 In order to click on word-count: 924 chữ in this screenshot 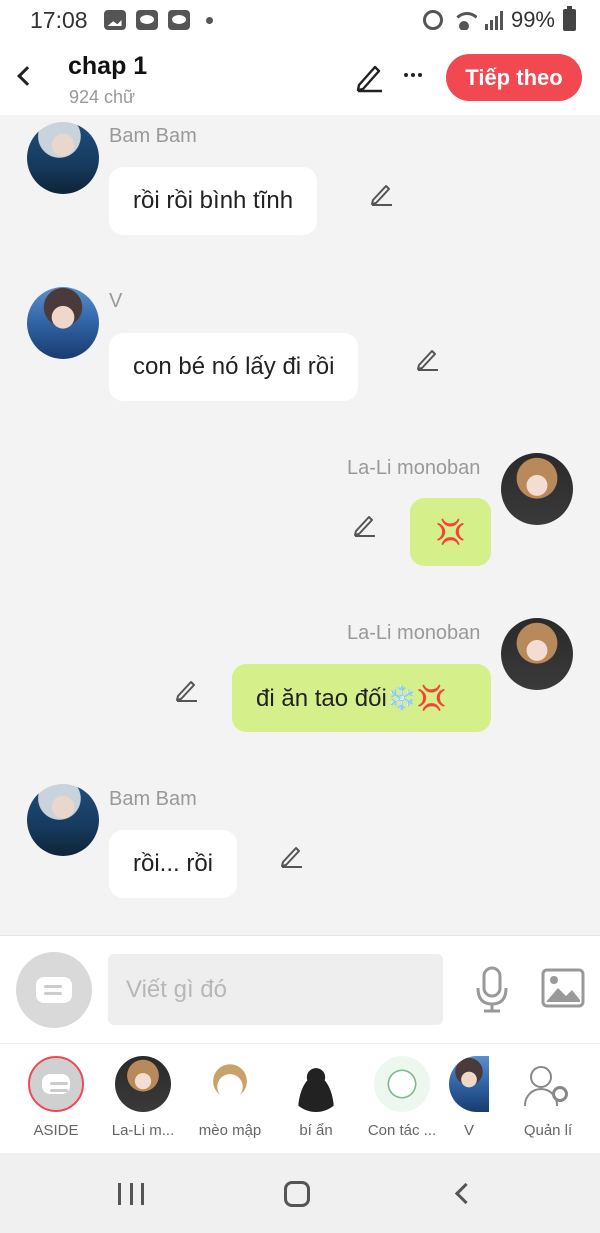, I will do `click(102, 97)`.